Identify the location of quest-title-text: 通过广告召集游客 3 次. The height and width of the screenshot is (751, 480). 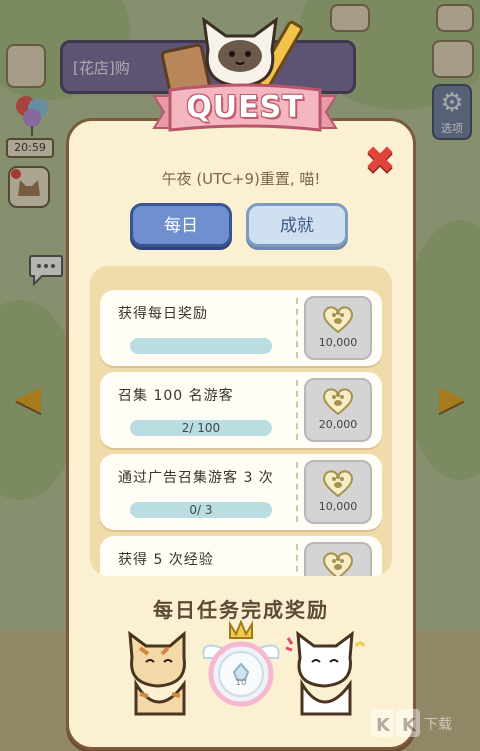
(196, 478).